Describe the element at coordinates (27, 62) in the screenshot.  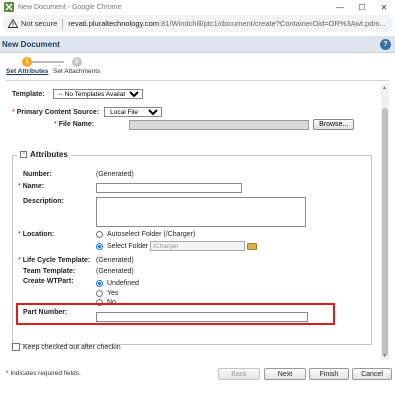
I see `step-number-badge: 1` at that location.